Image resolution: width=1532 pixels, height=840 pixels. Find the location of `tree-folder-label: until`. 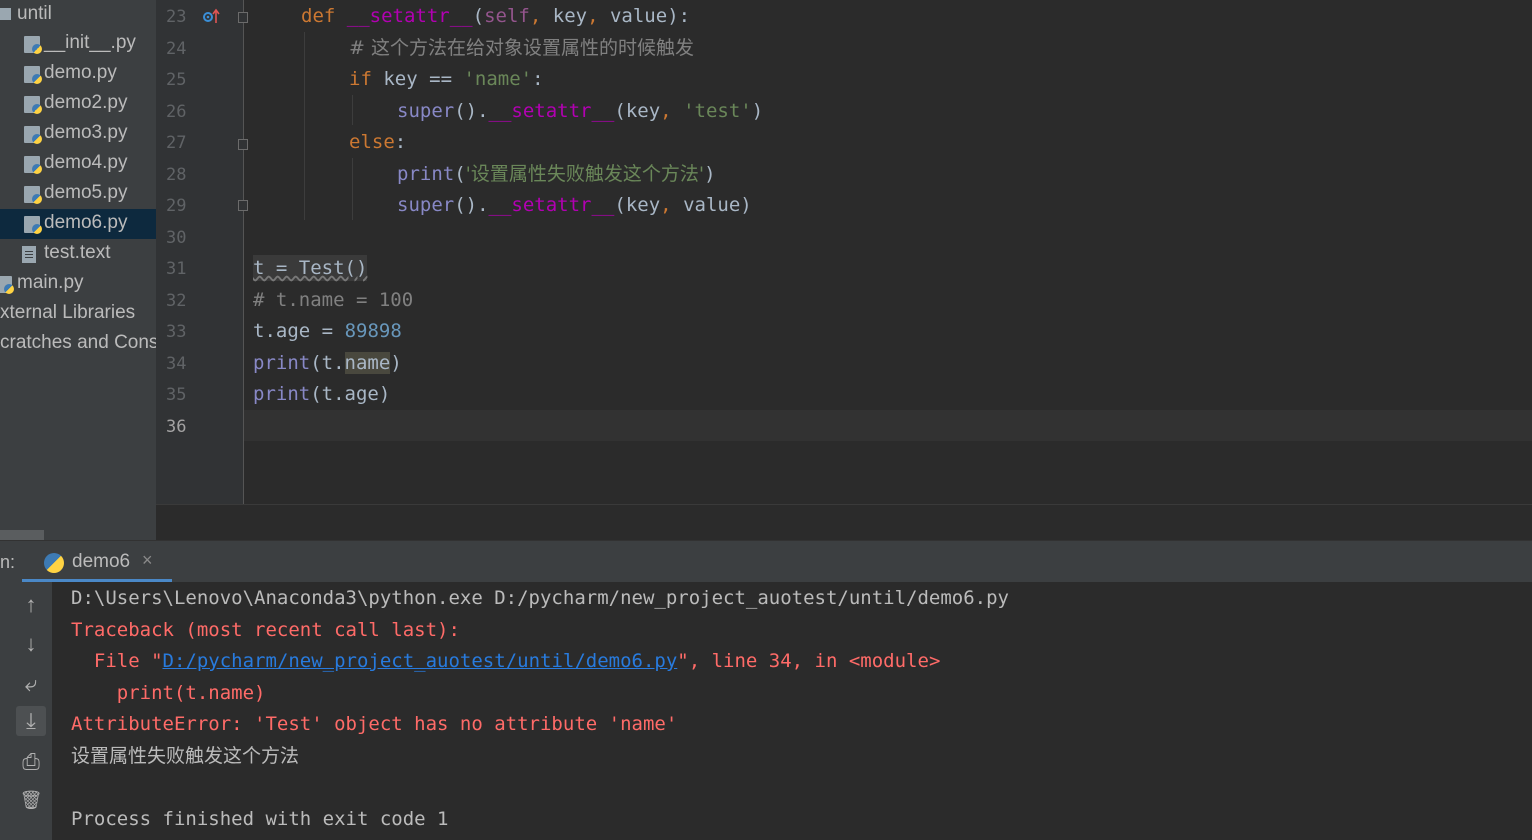

tree-folder-label: until is located at coordinates (34, 13).